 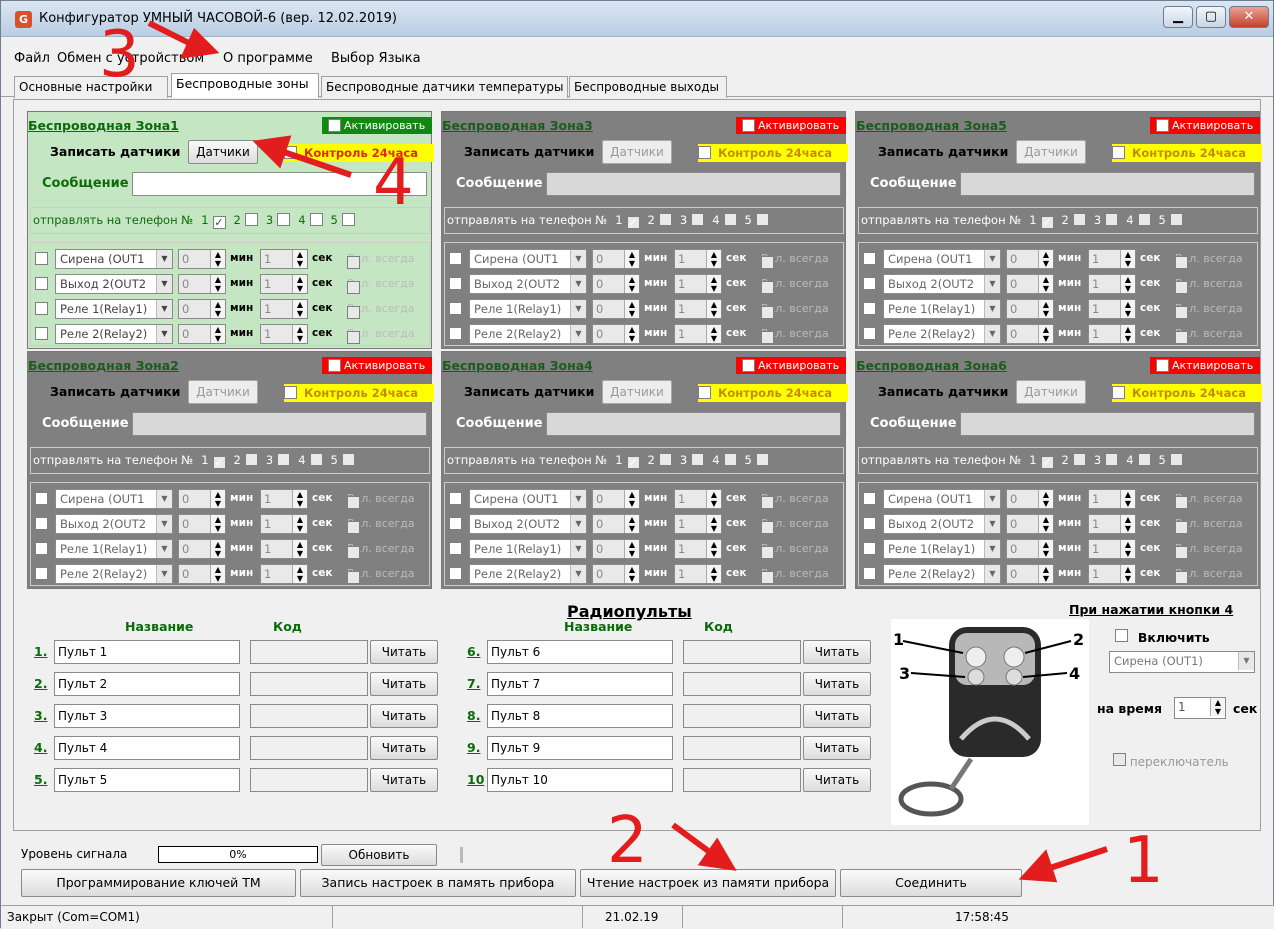 What do you see at coordinates (158, 883) in the screenshot?
I see `program-tm-keys-button: Программирование ключей ТМ` at bounding box center [158, 883].